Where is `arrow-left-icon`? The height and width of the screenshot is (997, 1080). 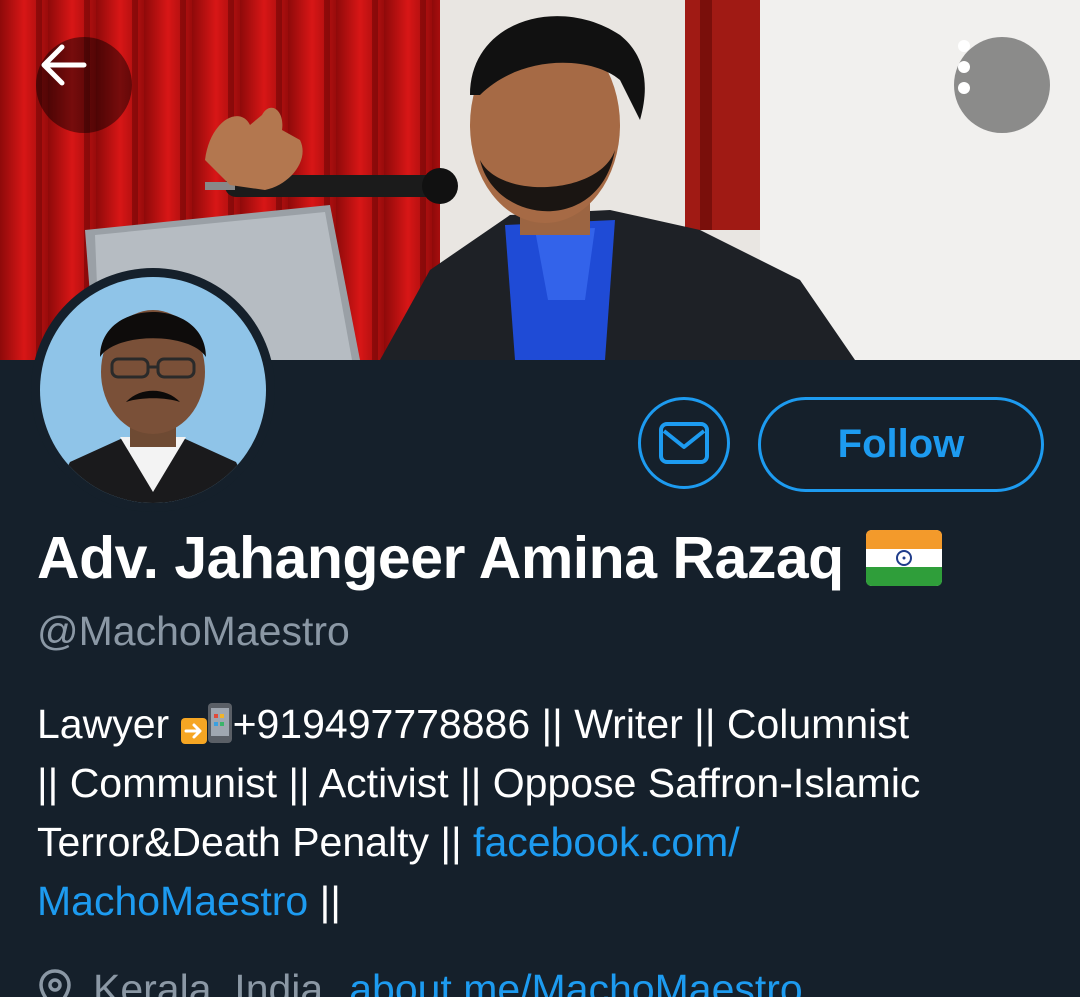
arrow-left-icon is located at coordinates (64, 65).